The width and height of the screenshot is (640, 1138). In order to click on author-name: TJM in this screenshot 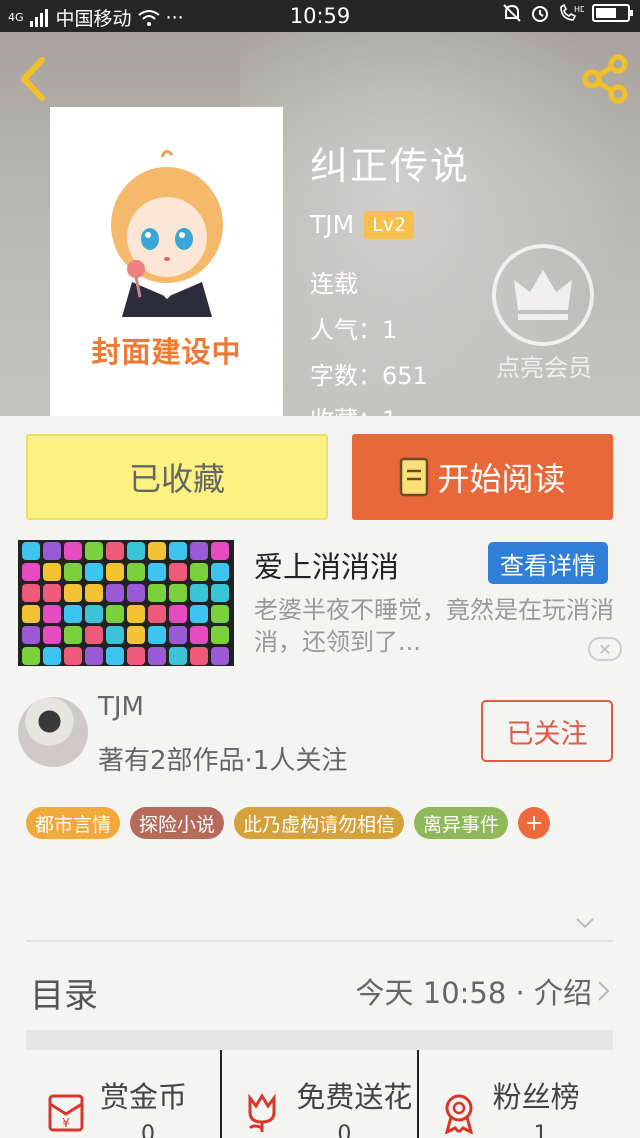, I will do `click(332, 224)`.